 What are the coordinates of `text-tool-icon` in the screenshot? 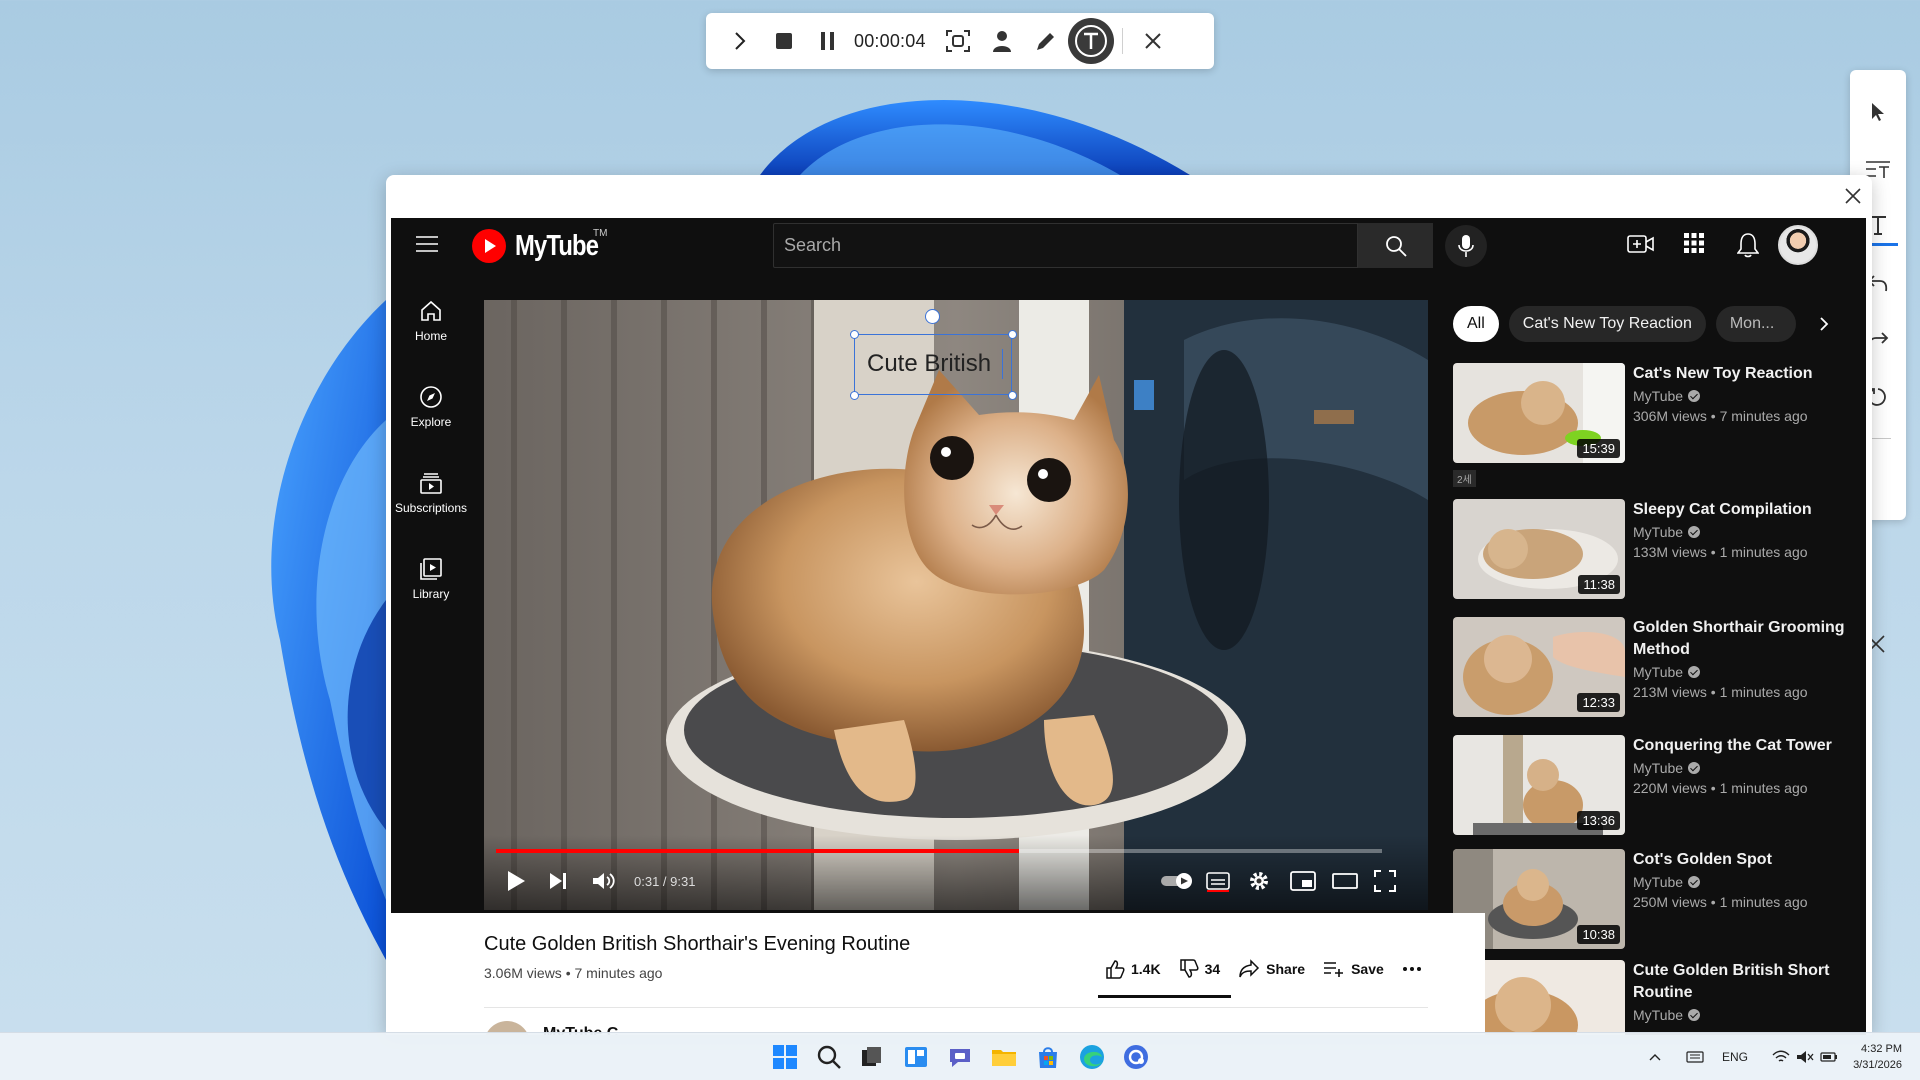 It's located at (1090, 41).